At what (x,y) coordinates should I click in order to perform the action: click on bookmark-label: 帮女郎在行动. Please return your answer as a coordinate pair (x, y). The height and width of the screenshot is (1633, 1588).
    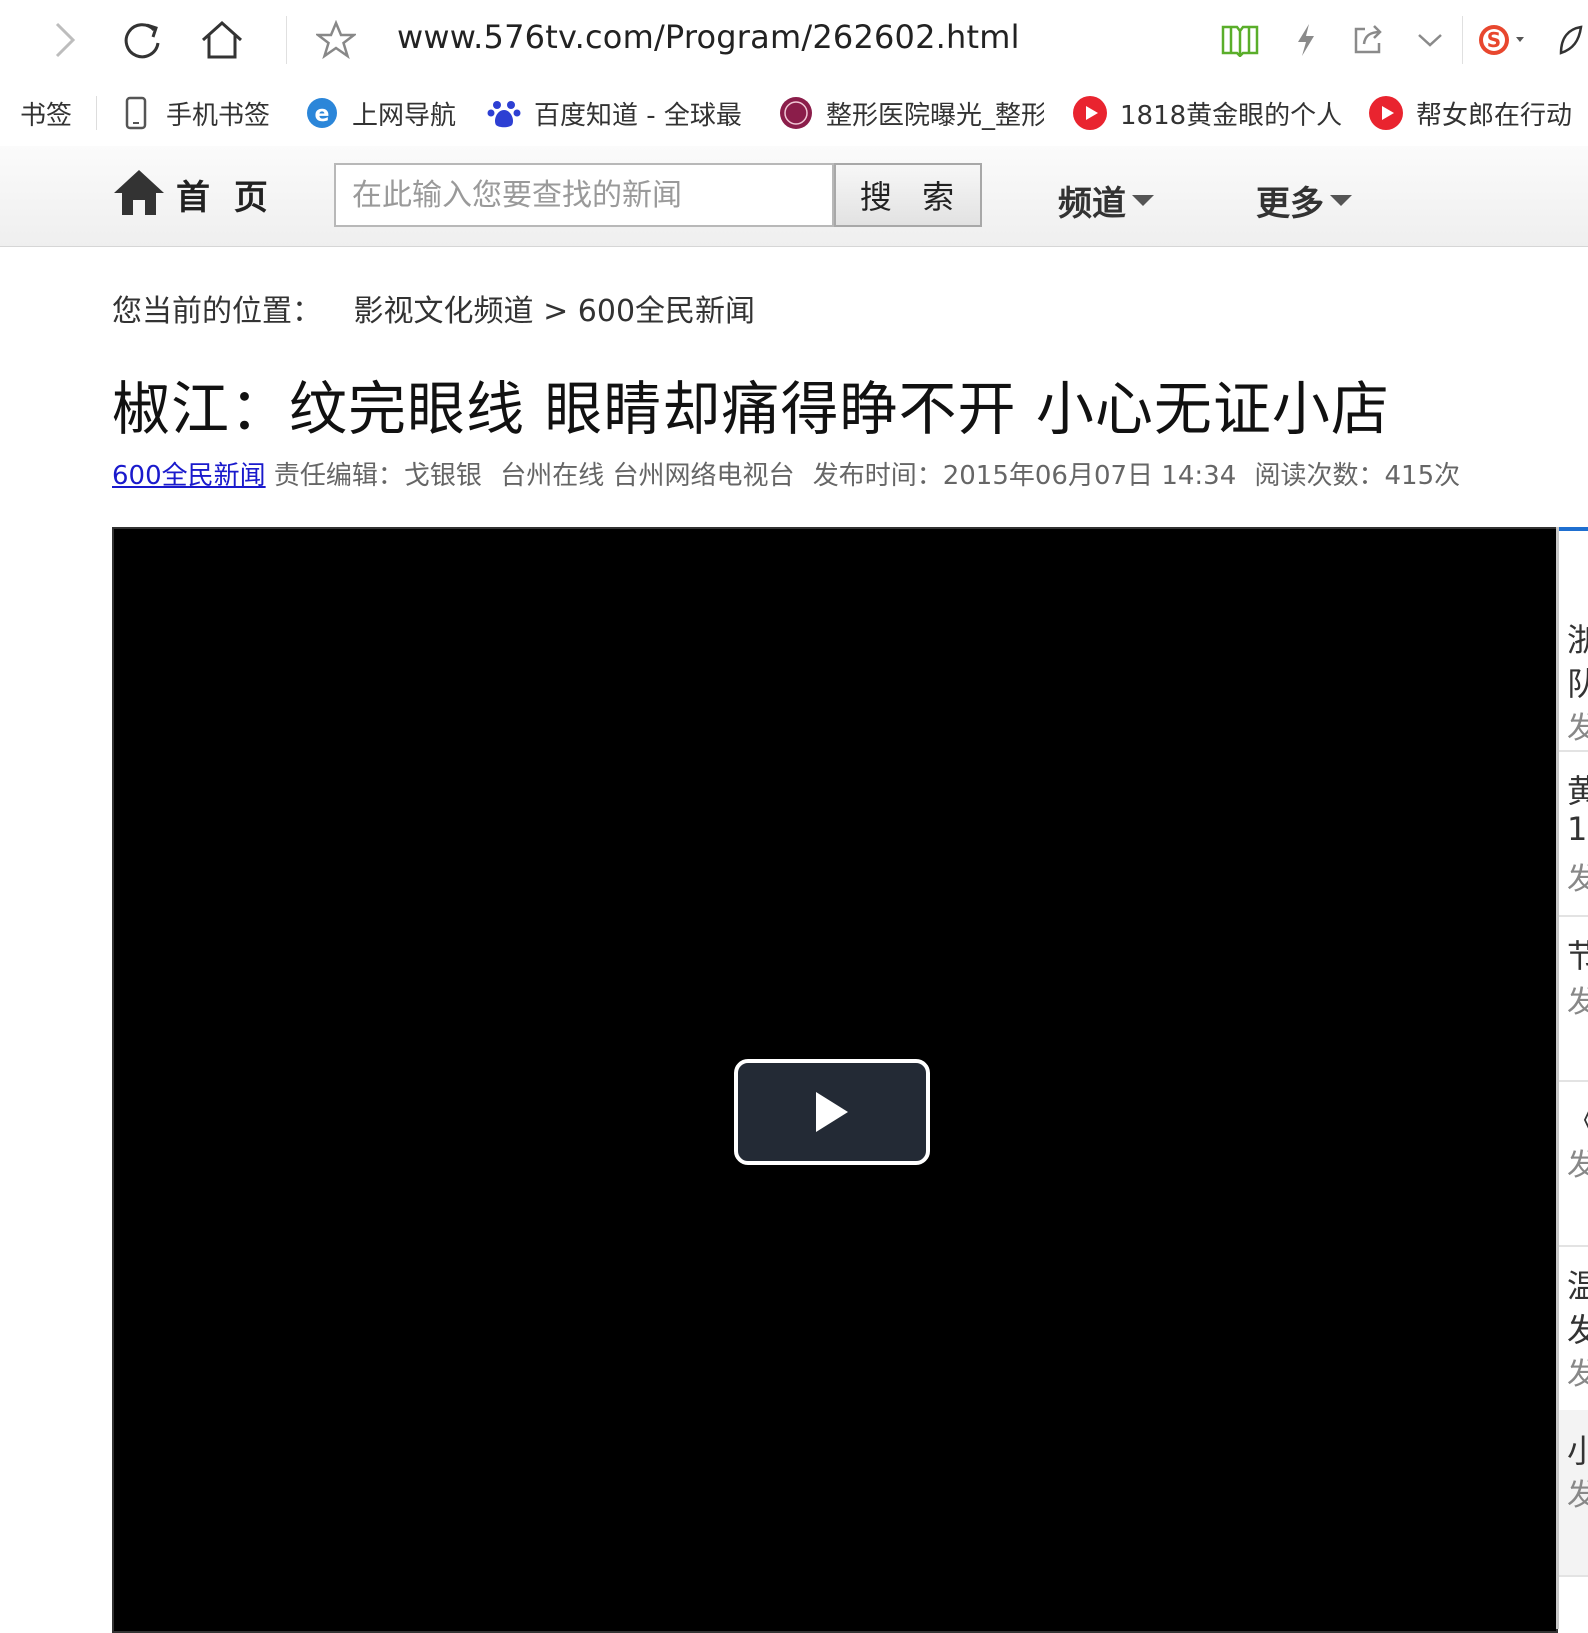
    Looking at the image, I should click on (1494, 115).